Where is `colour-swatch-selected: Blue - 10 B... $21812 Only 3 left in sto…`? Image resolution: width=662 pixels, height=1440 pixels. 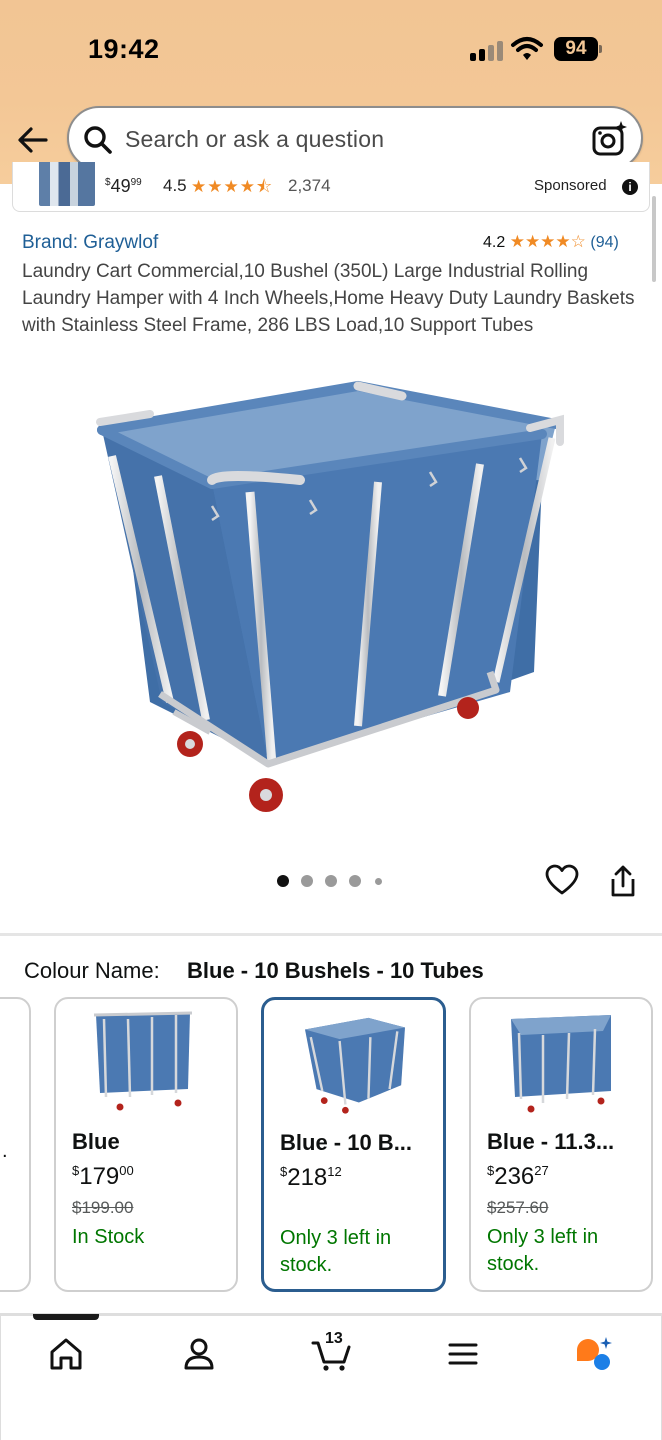
colour-swatch-selected: Blue - 10 B... $21812 Only 3 left in sto… is located at coordinates (353, 1144).